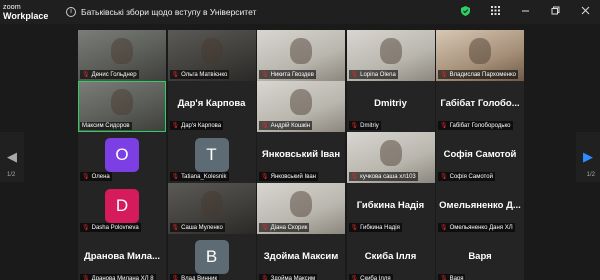 This screenshot has height=280, width=600. Describe the element at coordinates (380, 227) in the screenshot. I see `participant-name: Гибкина Надія` at that location.